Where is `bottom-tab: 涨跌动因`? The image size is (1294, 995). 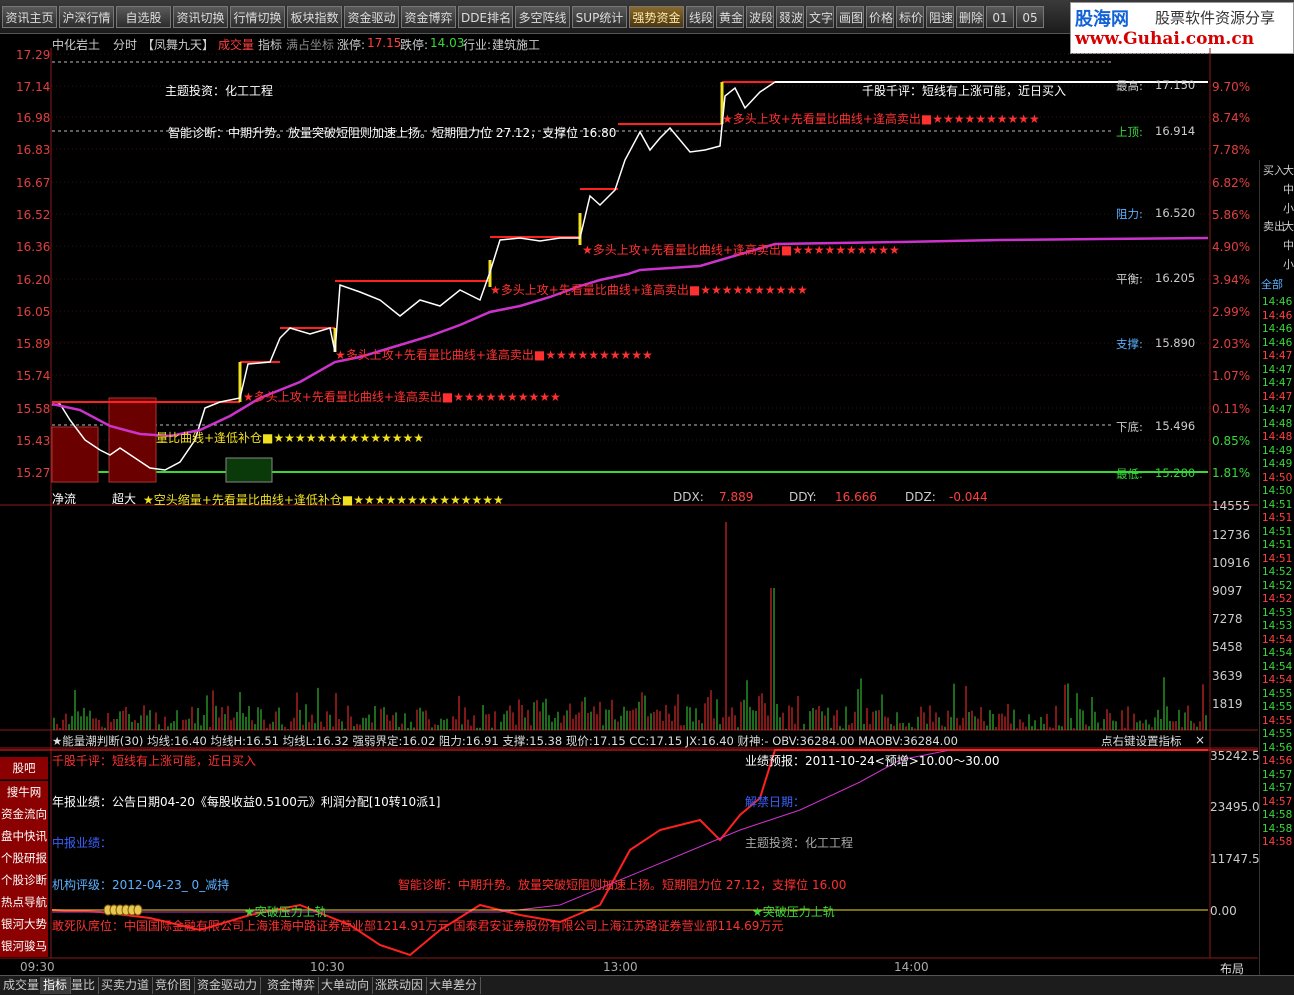
bottom-tab: 涨跌动因 is located at coordinates (400, 985).